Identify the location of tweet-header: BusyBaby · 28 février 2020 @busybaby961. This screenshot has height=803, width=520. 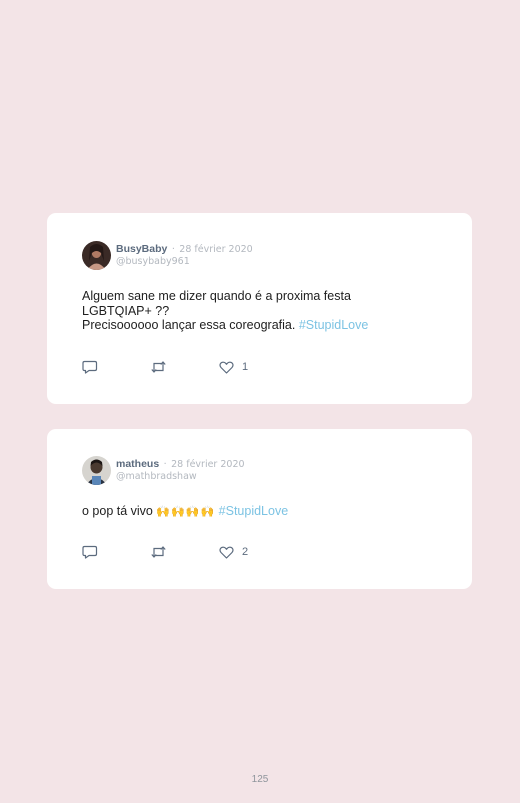
(167, 255).